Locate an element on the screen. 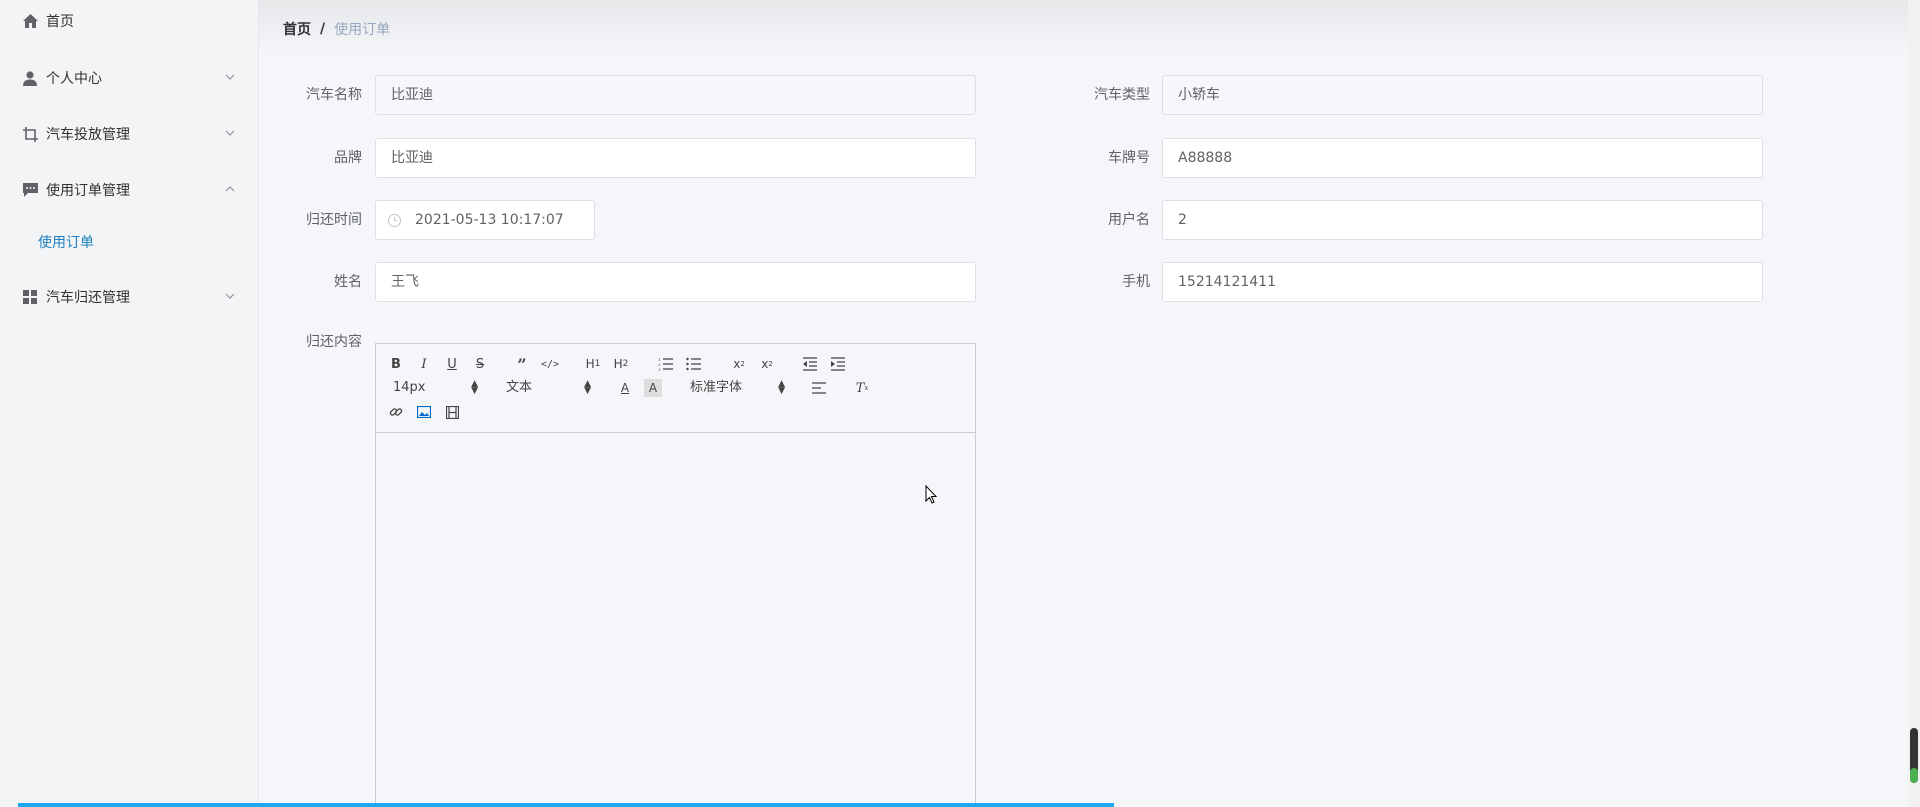 The height and width of the screenshot is (807, 1920). sidebar-item-label: 个人中心 is located at coordinates (74, 79).